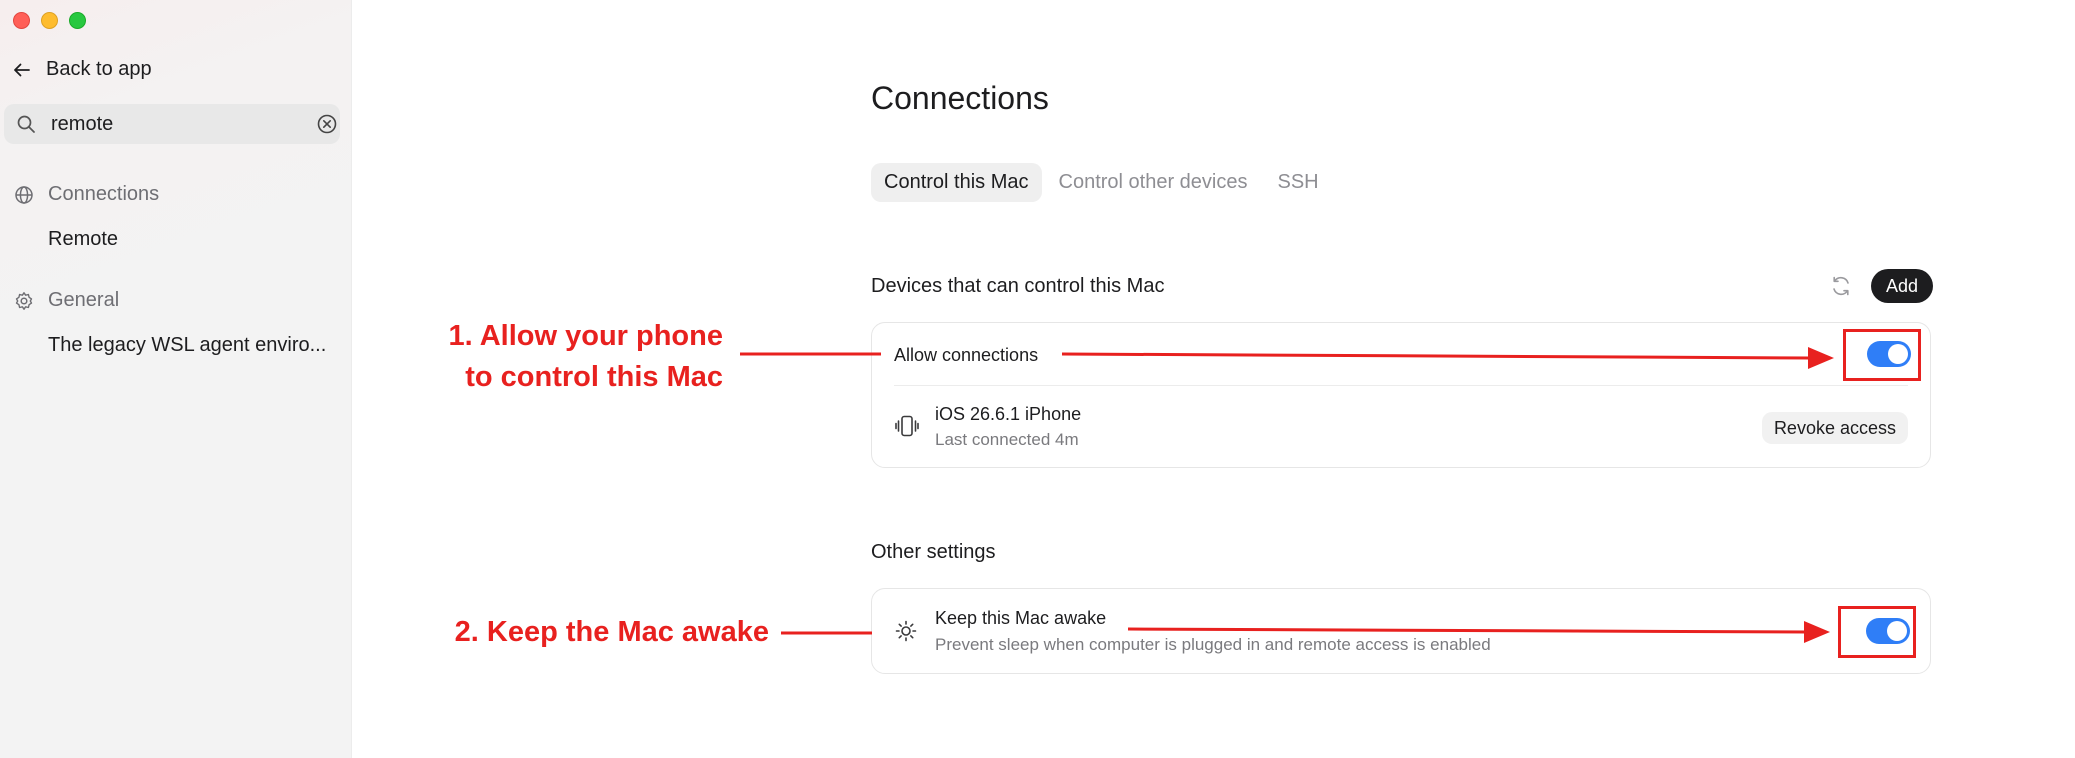 The image size is (2075, 758). What do you see at coordinates (24, 300) in the screenshot?
I see `gear-icon` at bounding box center [24, 300].